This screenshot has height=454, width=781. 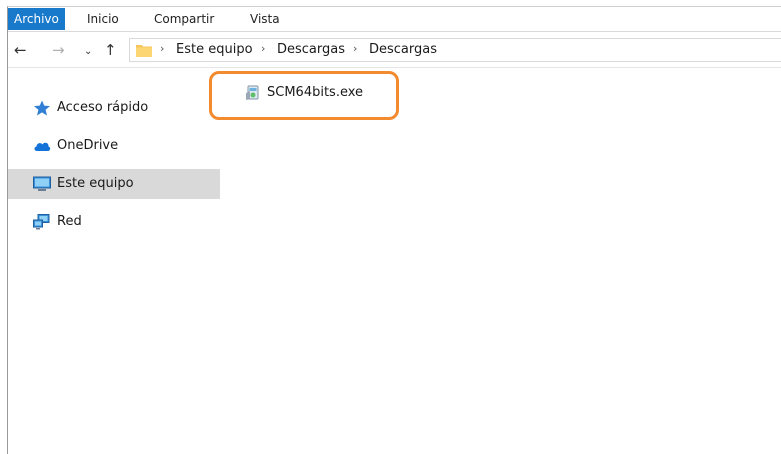 I want to click on up-arrow-icon: ↑, so click(x=110, y=50).